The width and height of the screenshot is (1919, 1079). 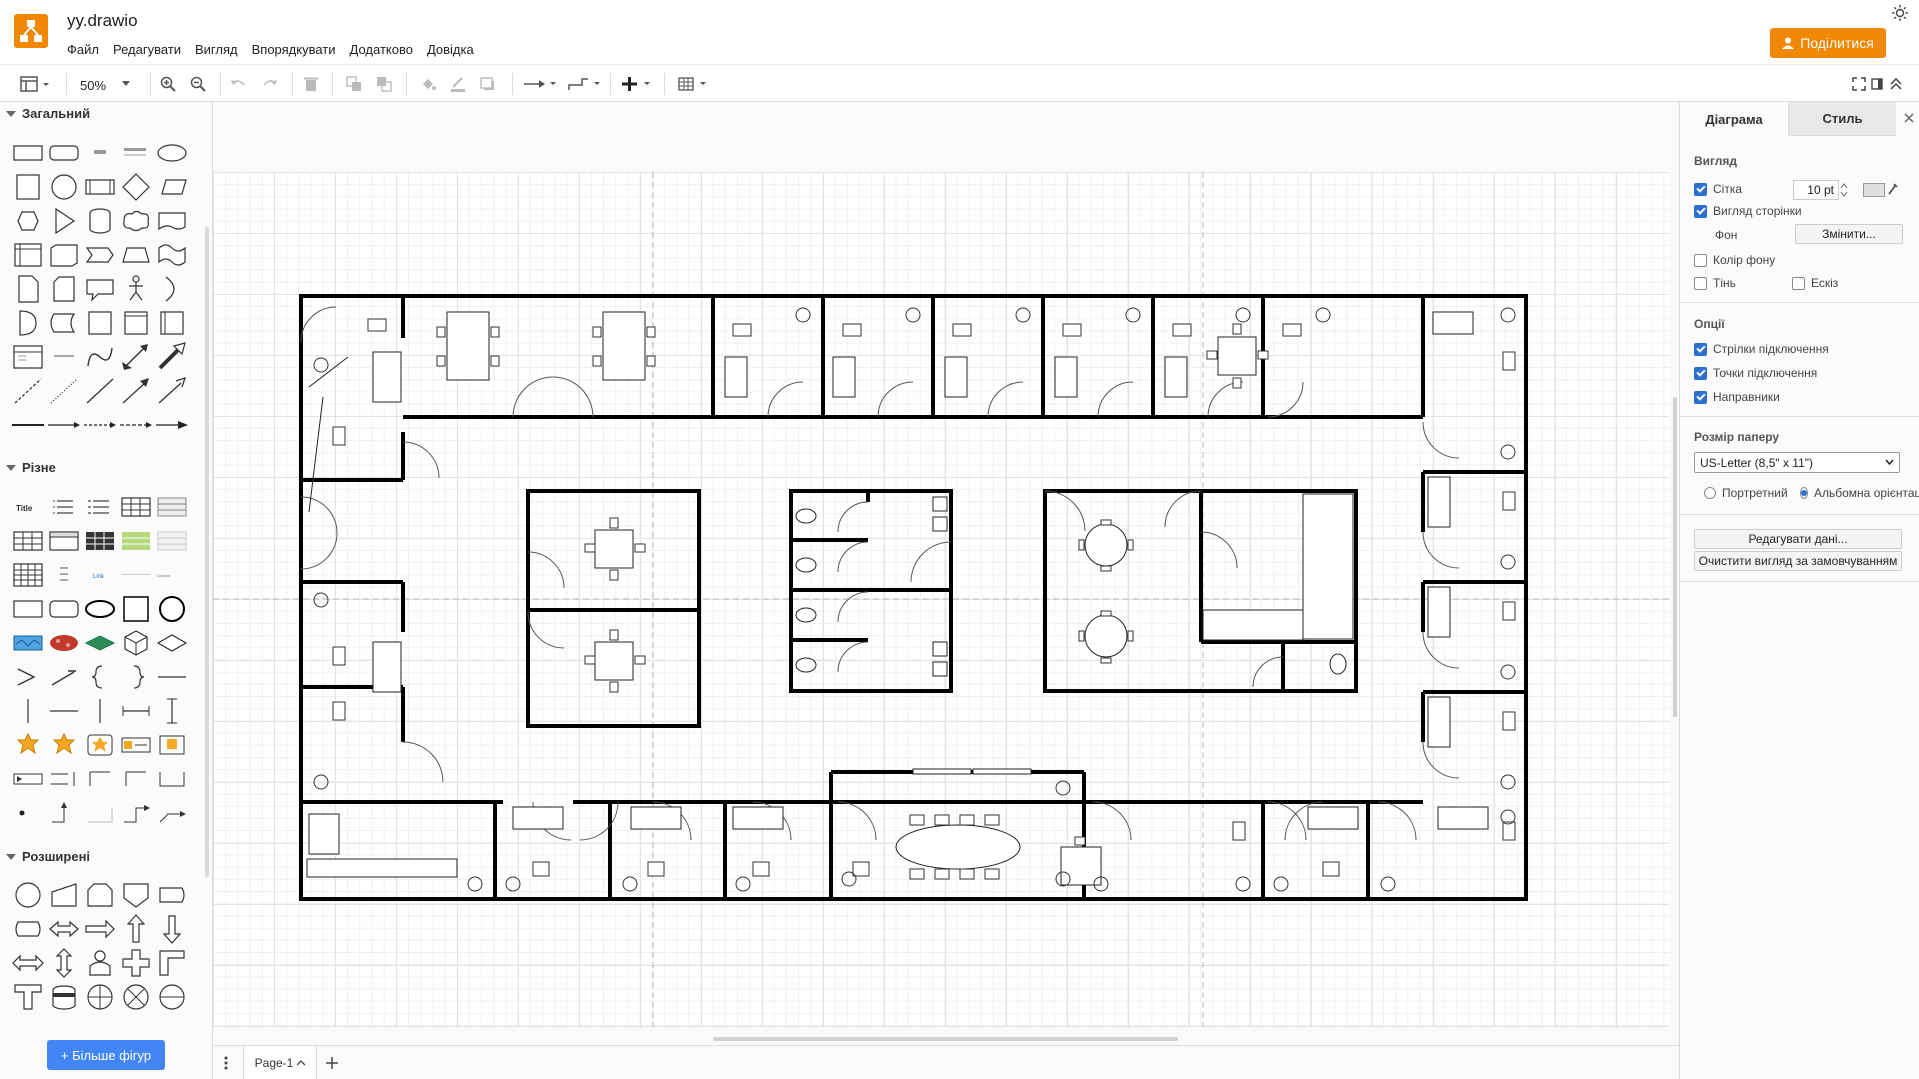 What do you see at coordinates (83, 49) in the screenshot?
I see `menu-file: Файл` at bounding box center [83, 49].